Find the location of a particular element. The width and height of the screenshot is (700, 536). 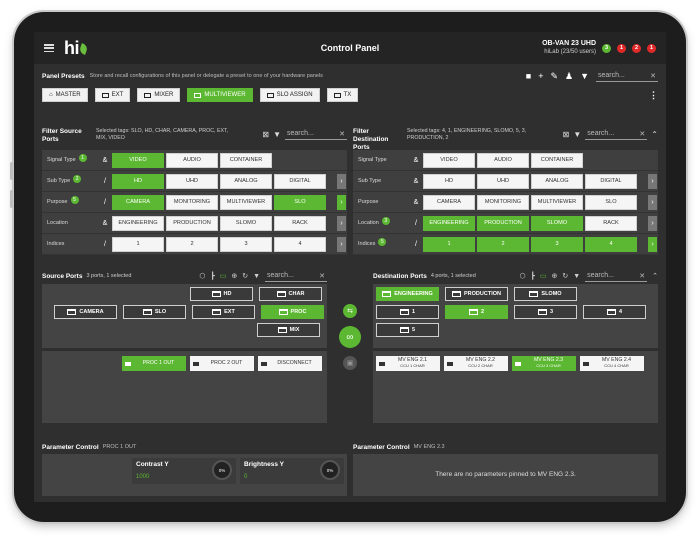

user-settings-icon: ♟ is located at coordinates (569, 76).